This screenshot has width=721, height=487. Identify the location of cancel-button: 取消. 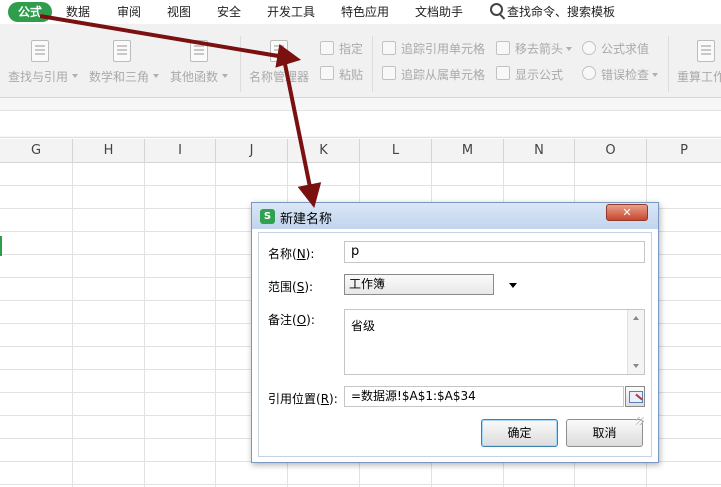
(604, 433).